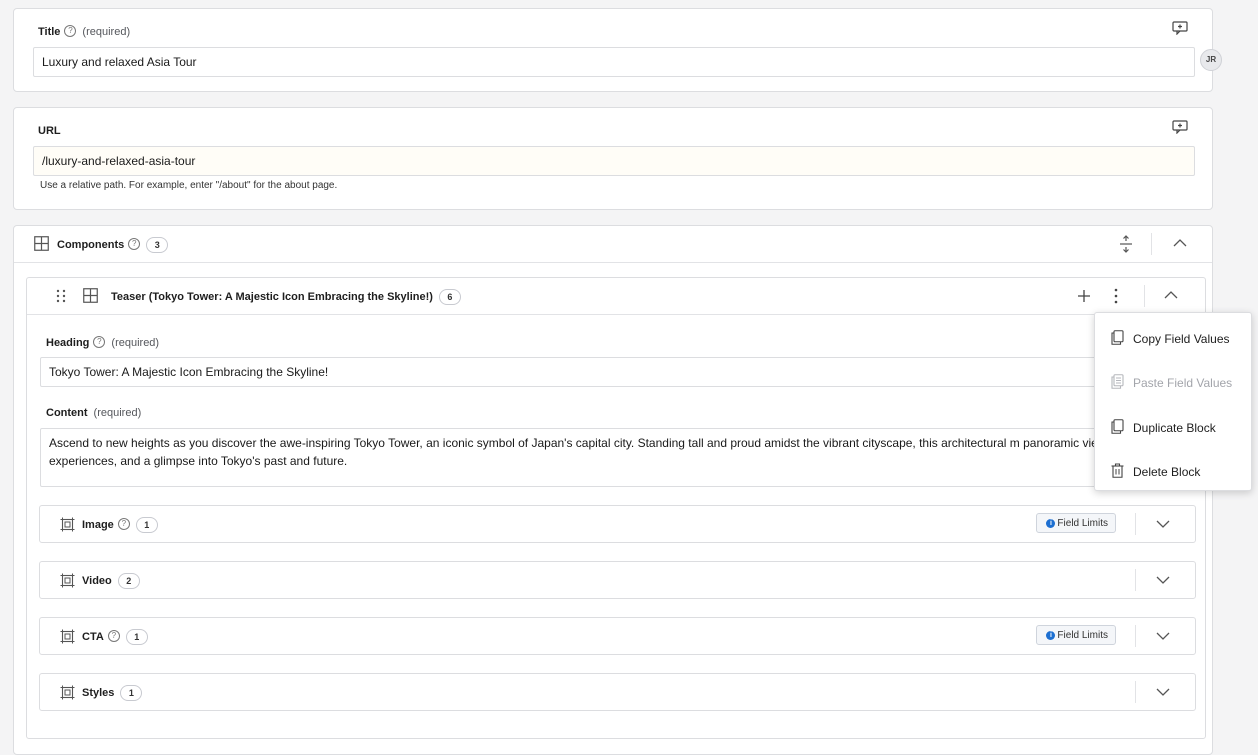  Describe the element at coordinates (98, 692) in the screenshot. I see `subsection-name: Styles` at that location.